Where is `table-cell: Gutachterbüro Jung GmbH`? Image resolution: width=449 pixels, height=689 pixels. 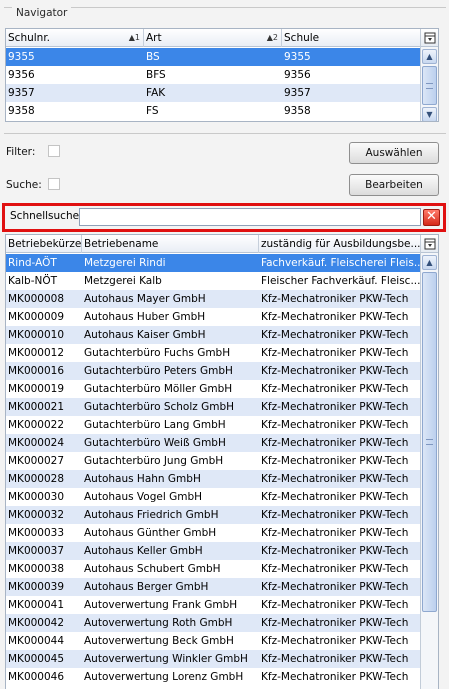 table-cell: Gutachterbüro Jung GmbH is located at coordinates (154, 461).